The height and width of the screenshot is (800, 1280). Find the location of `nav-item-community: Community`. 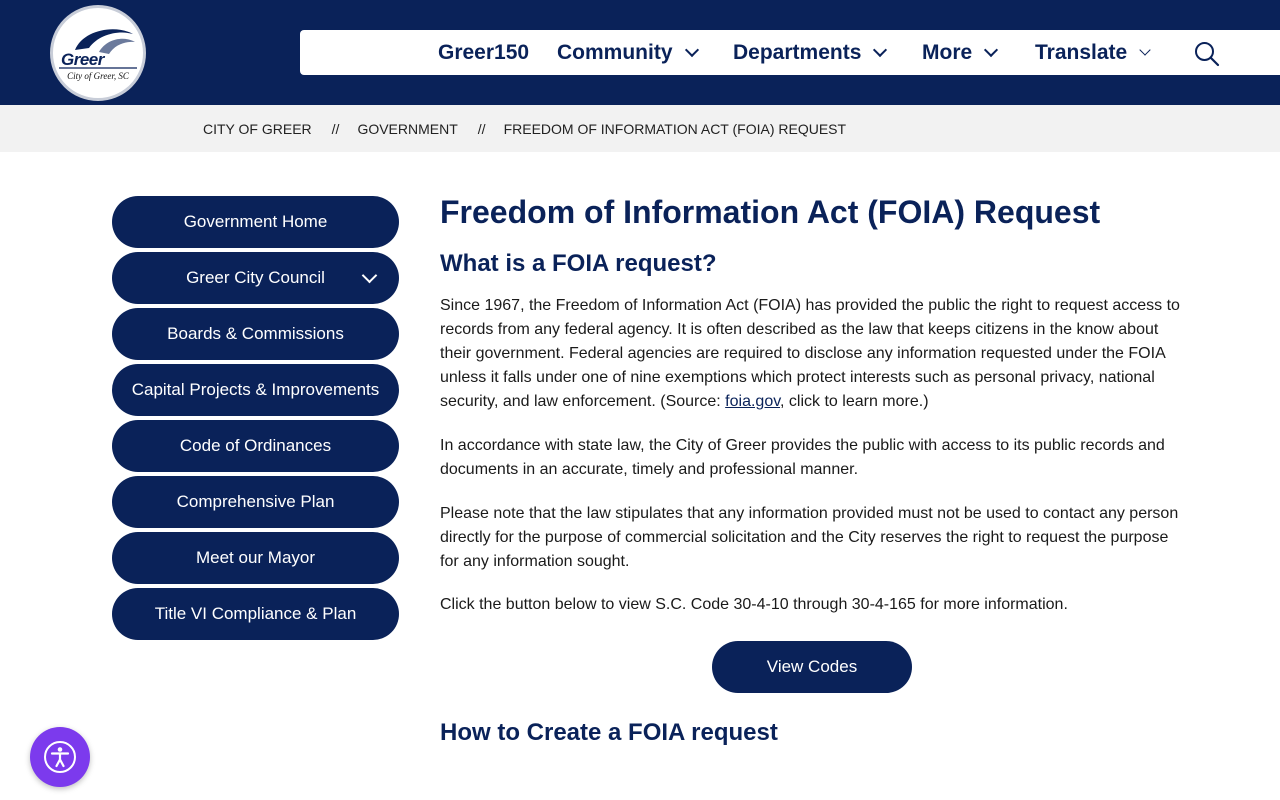

nav-item-community: Community is located at coordinates (628, 52).